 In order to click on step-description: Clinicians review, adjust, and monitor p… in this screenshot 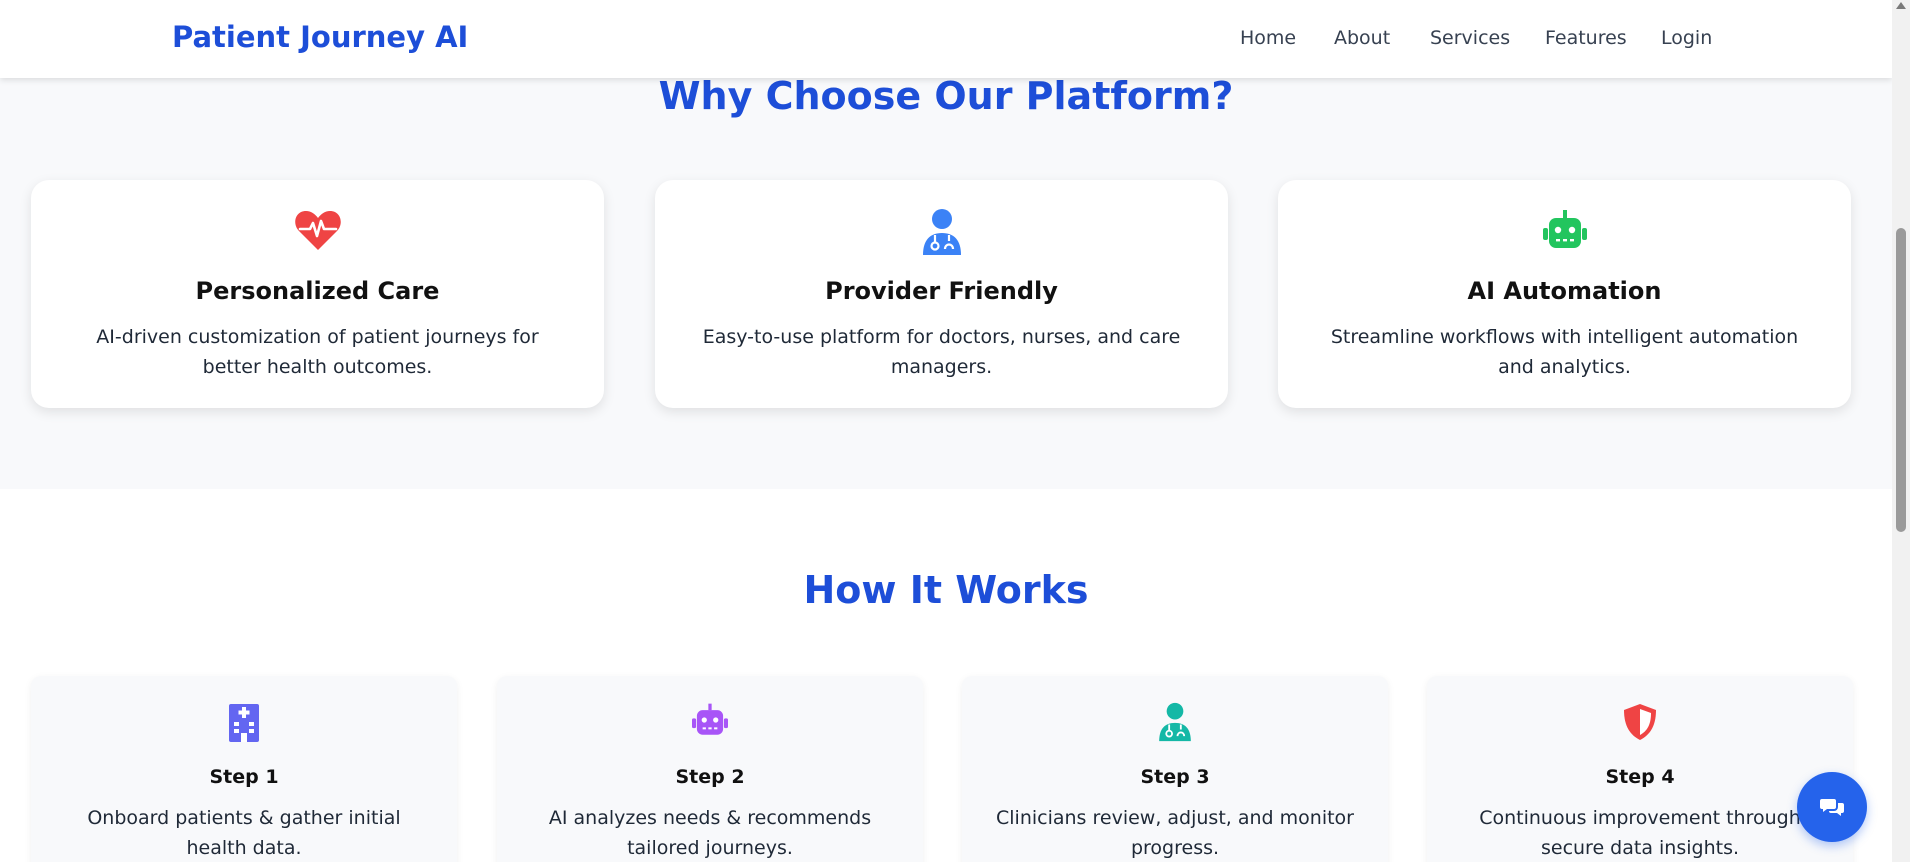, I will do `click(1175, 833)`.